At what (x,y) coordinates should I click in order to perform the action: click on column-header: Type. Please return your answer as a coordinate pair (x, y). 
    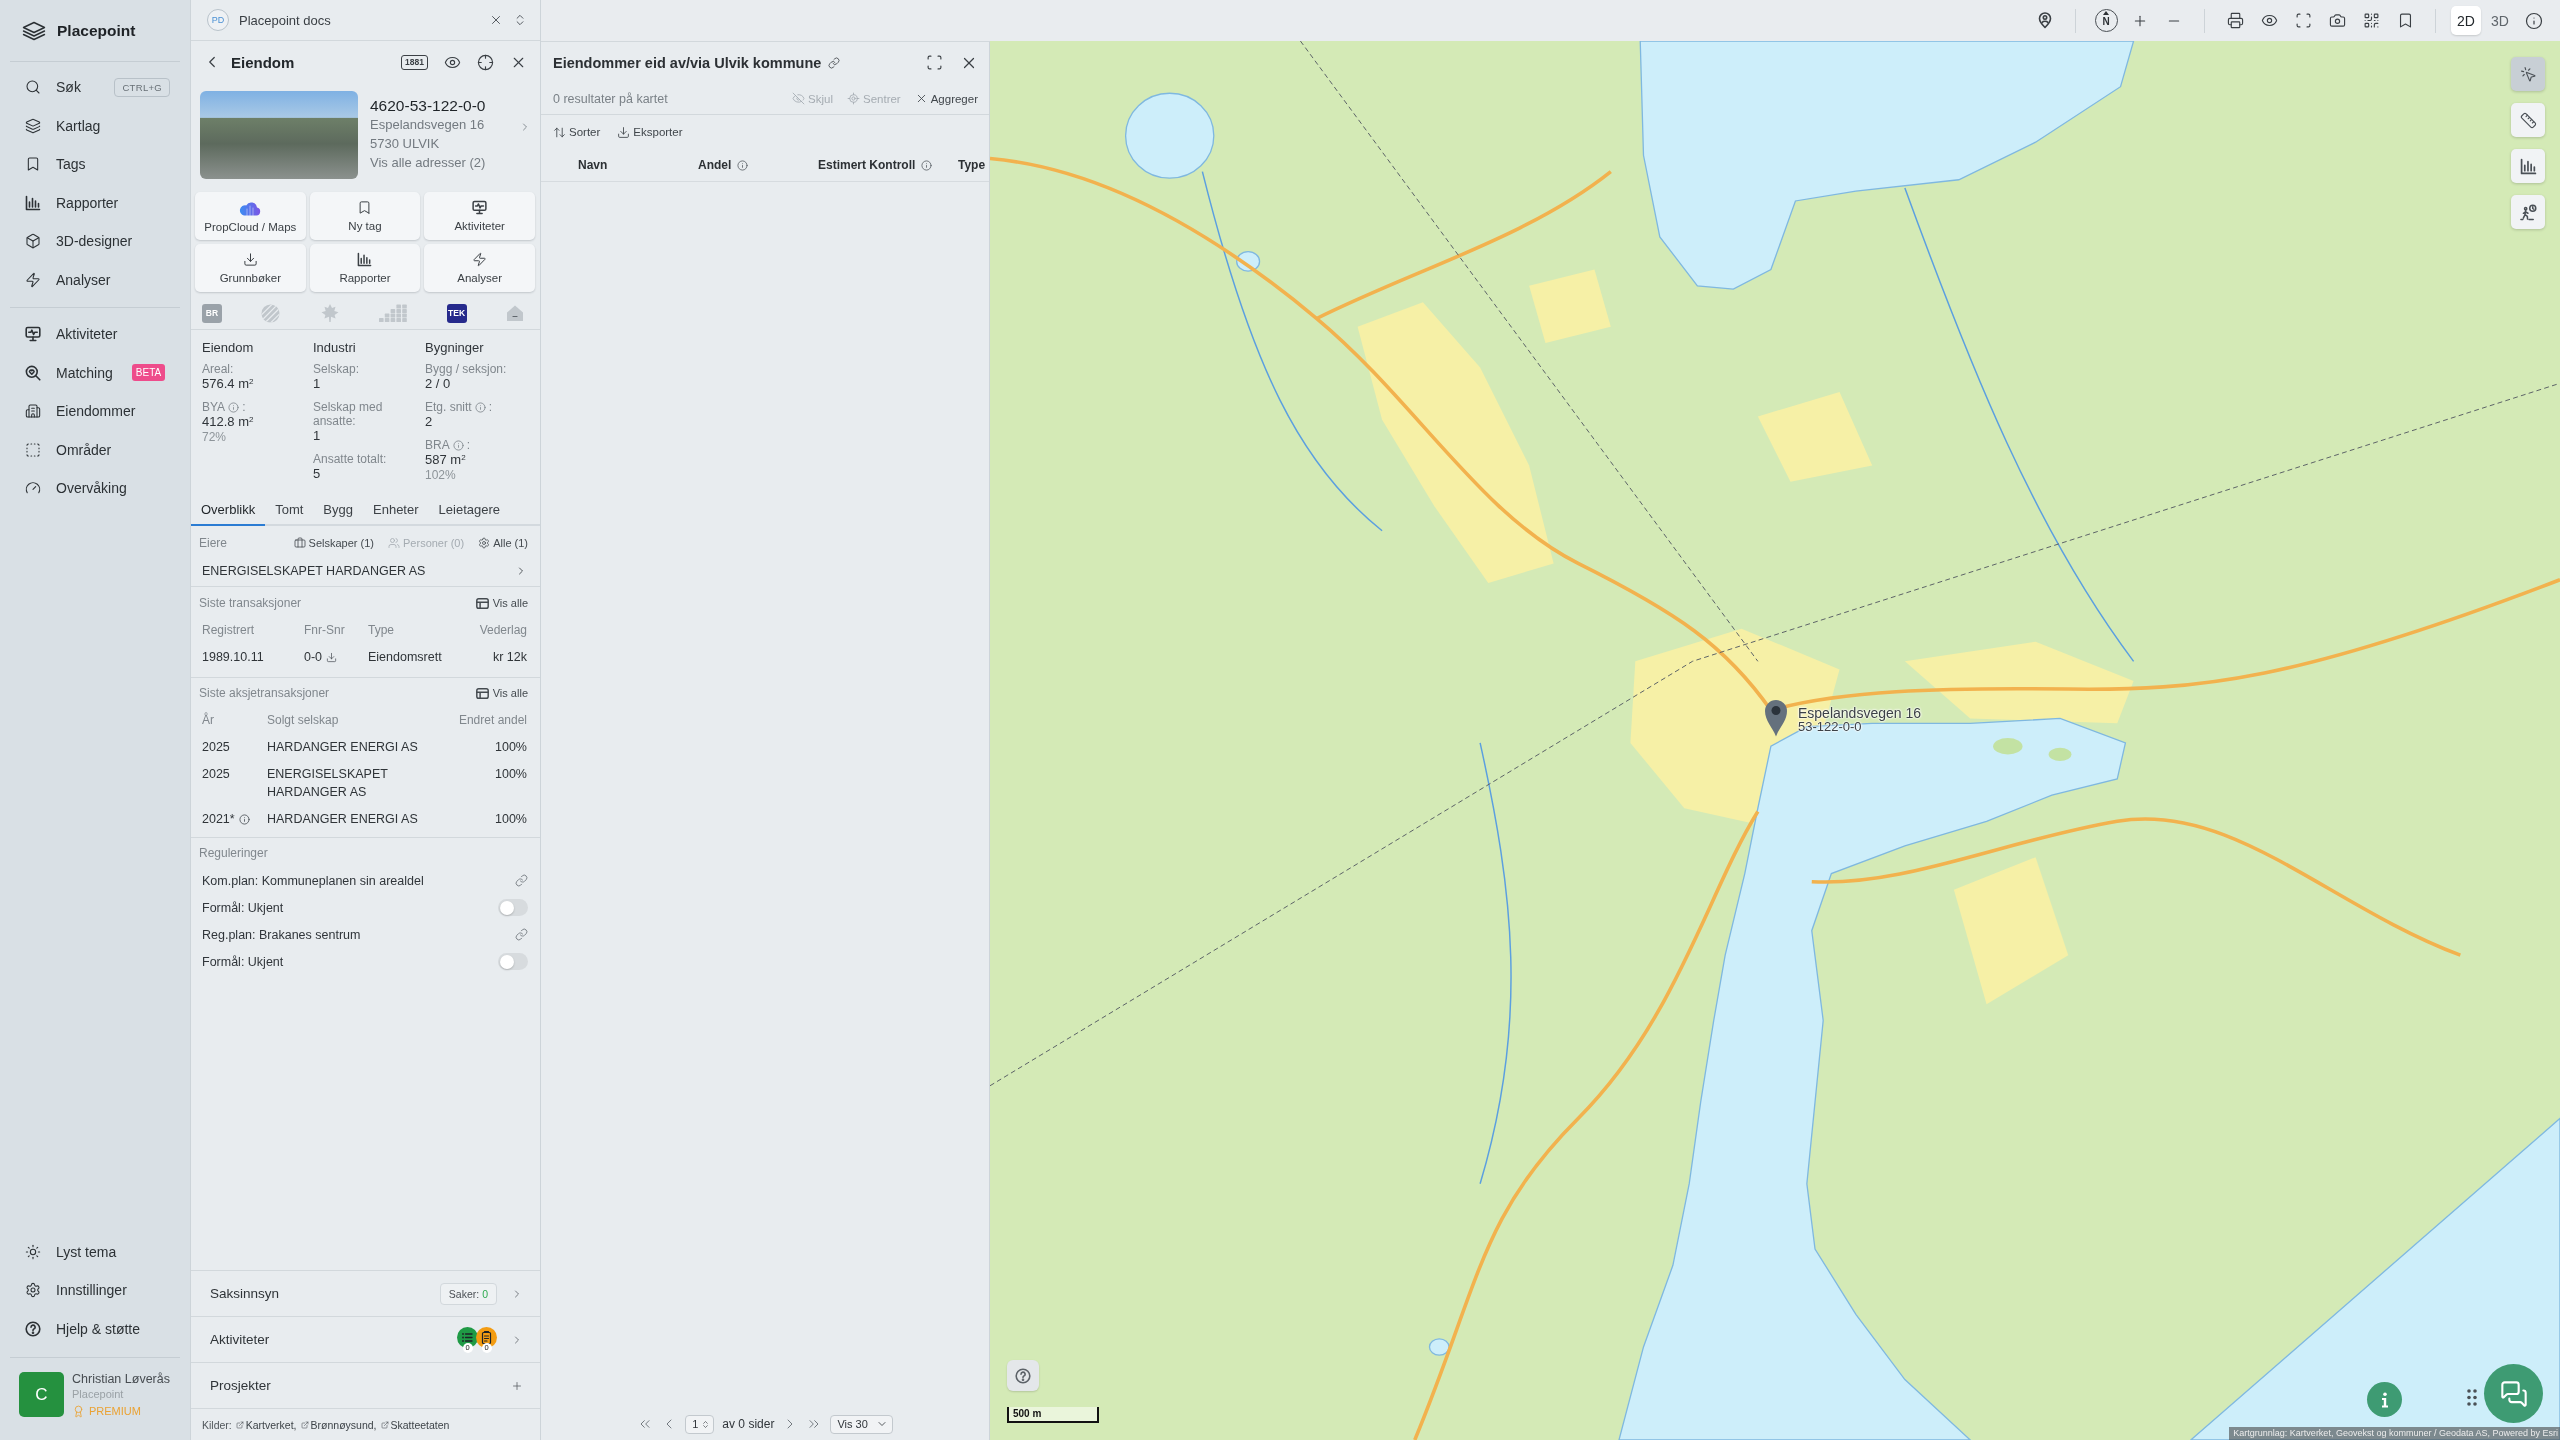
    Looking at the image, I should click on (972, 165).